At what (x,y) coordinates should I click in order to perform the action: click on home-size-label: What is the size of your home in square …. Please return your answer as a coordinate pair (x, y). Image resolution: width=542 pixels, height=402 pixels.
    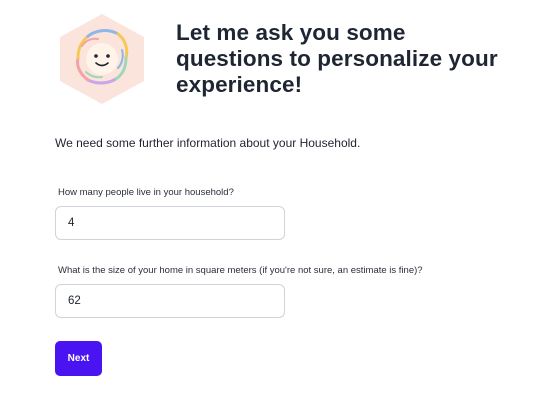
    Looking at the image, I should click on (240, 270).